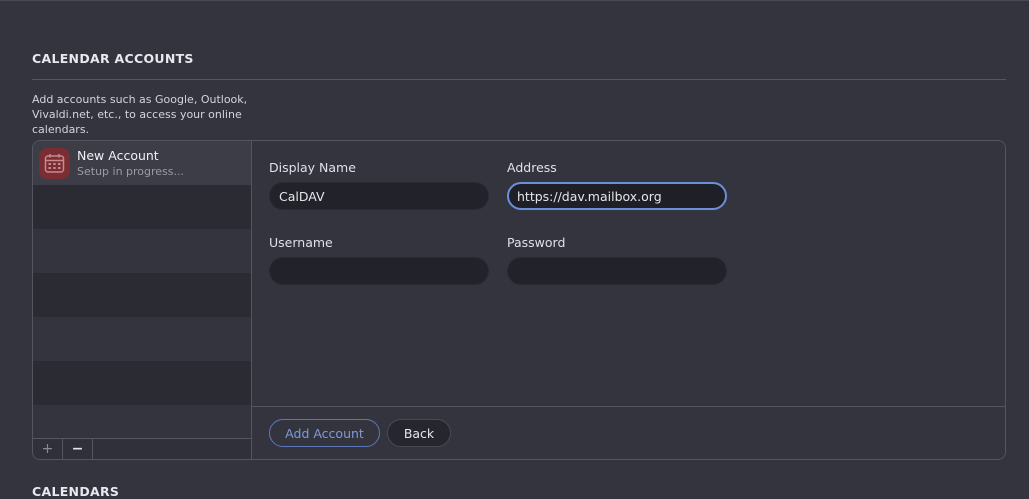 The height and width of the screenshot is (499, 1029). Describe the element at coordinates (419, 433) in the screenshot. I see `back-button: Back` at that location.